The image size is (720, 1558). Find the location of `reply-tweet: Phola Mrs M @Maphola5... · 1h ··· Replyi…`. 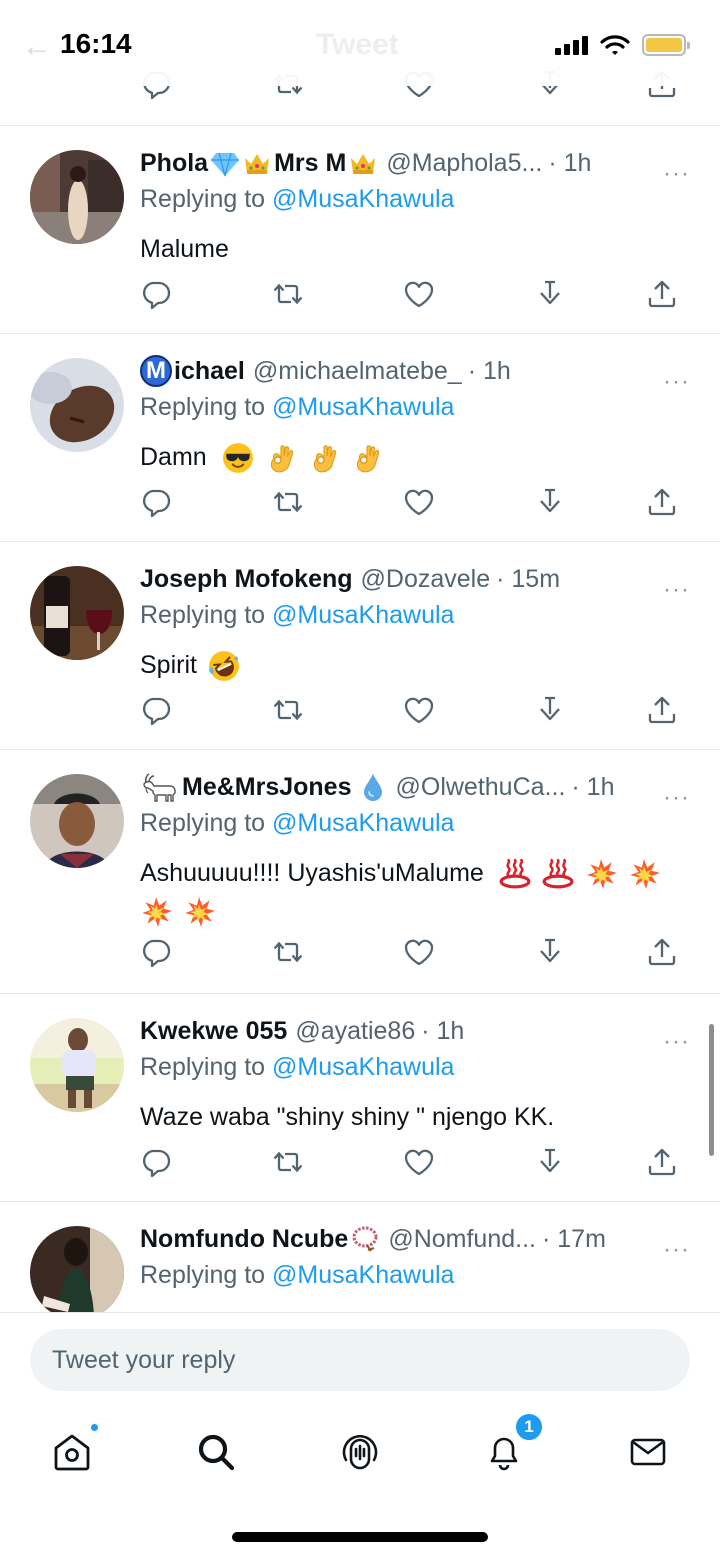

reply-tweet: Phola Mrs M @Maphola5... · 1h ··· Replyi… is located at coordinates (360, 230).